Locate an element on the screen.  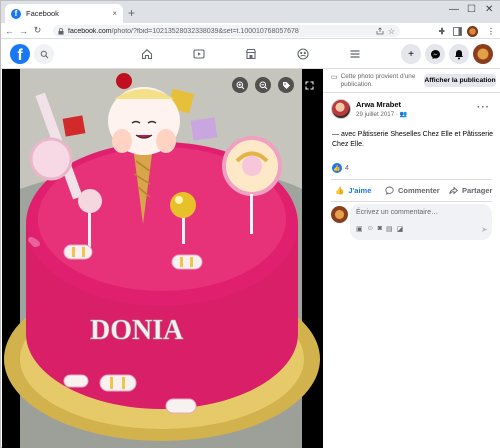
messenger-icon is located at coordinates (435, 54).